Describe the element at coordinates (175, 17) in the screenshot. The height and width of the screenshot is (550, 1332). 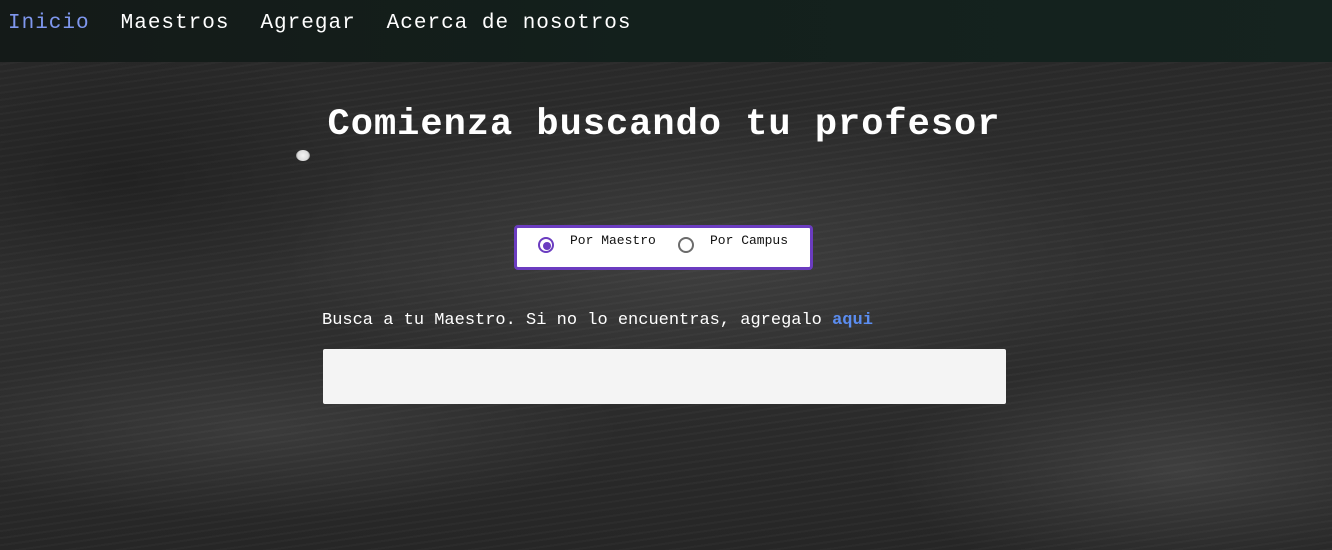
I see `nav-item-maestros: Maestros` at that location.